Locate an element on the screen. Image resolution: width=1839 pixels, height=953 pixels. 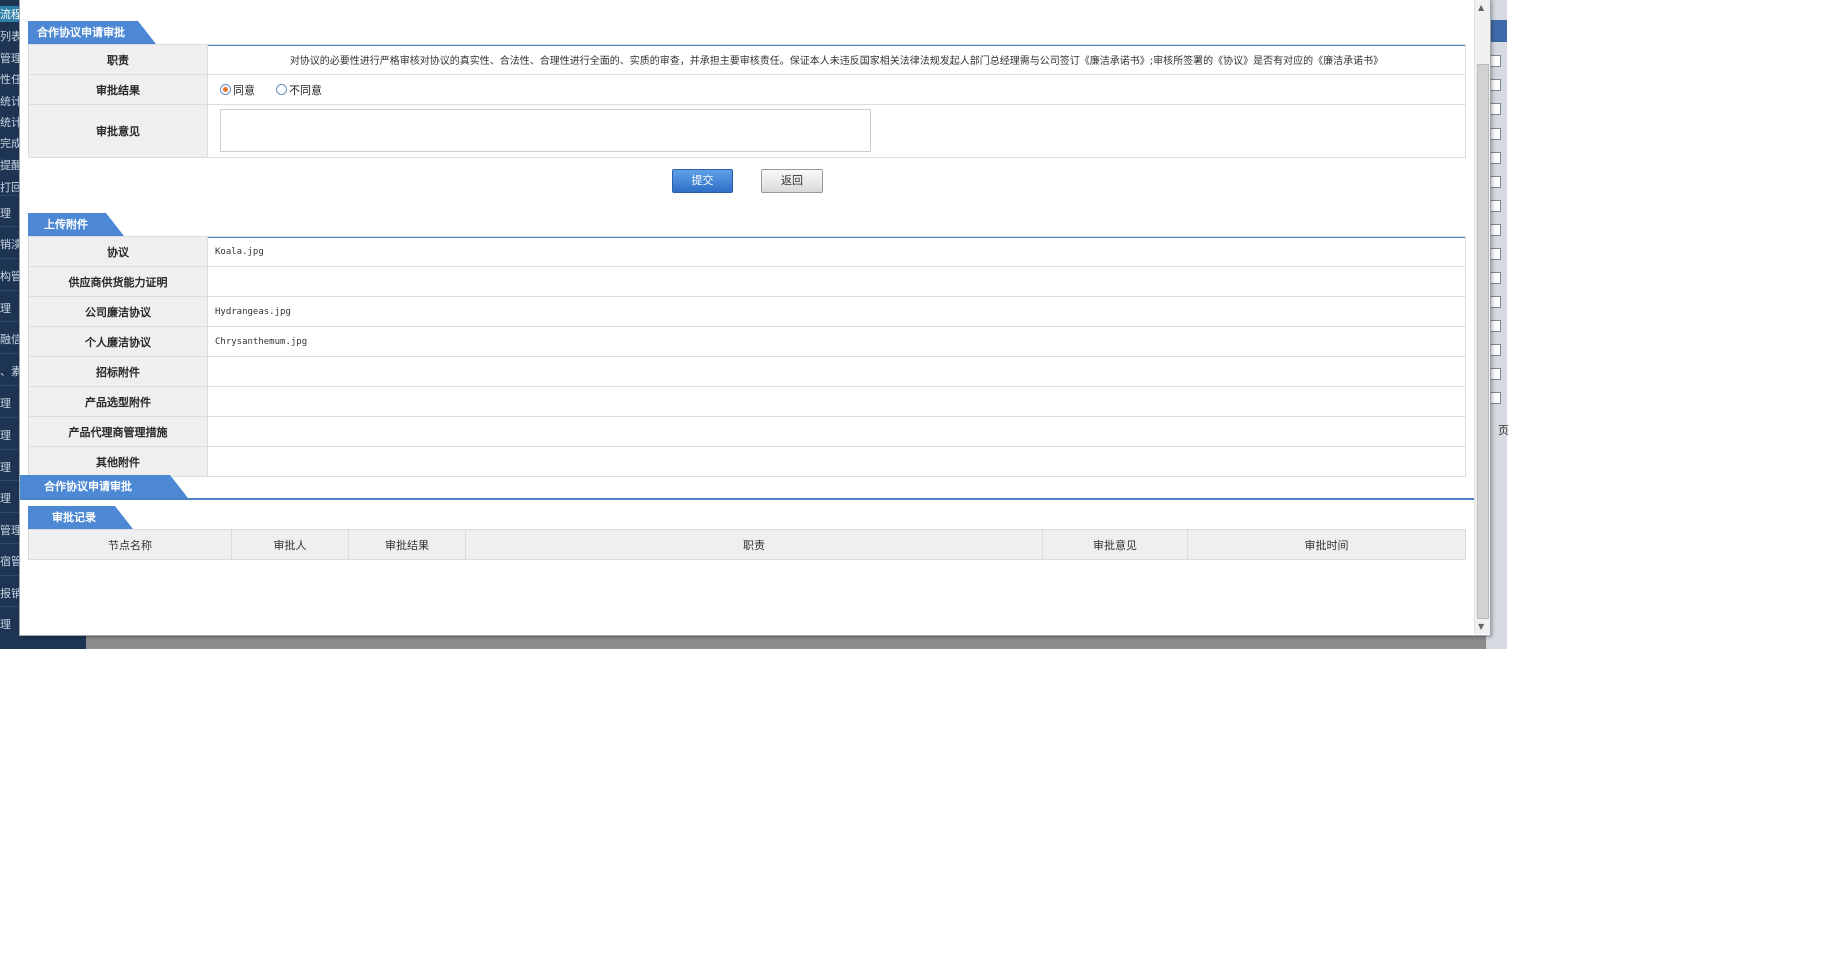
scroll-down-icon: ▼ is located at coordinates (1481, 626).